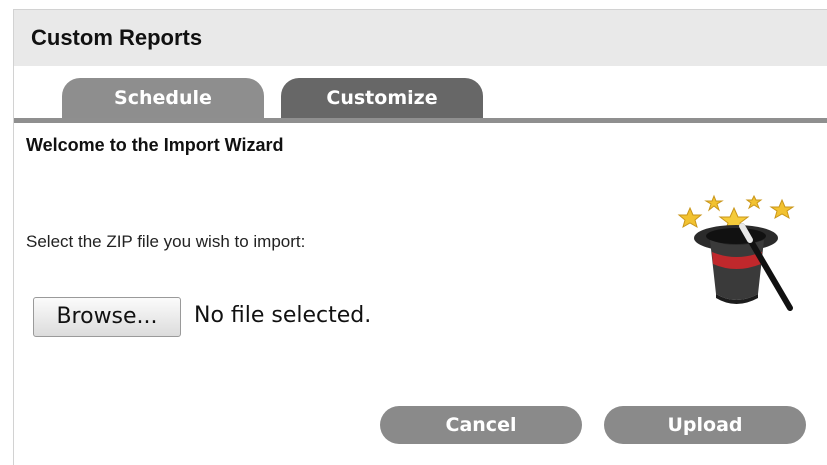  I want to click on tab-customize: Customize, so click(382, 98).